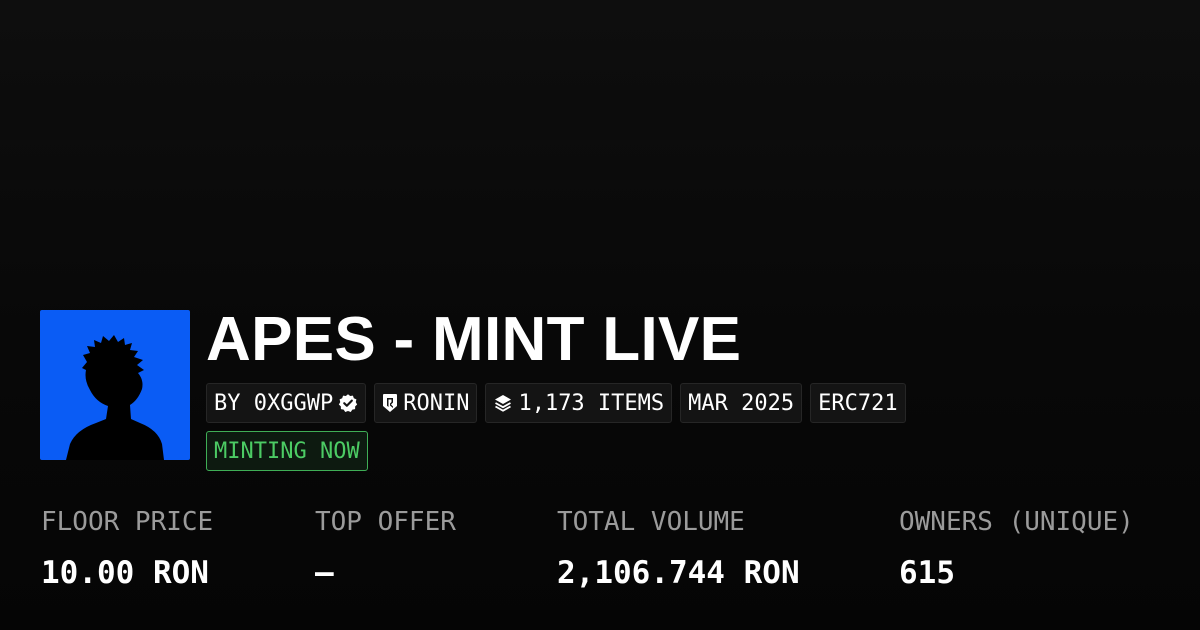 The width and height of the screenshot is (1200, 630). Describe the element at coordinates (385, 548) in the screenshot. I see `stat-top-offer: TOP OFFER –` at that location.